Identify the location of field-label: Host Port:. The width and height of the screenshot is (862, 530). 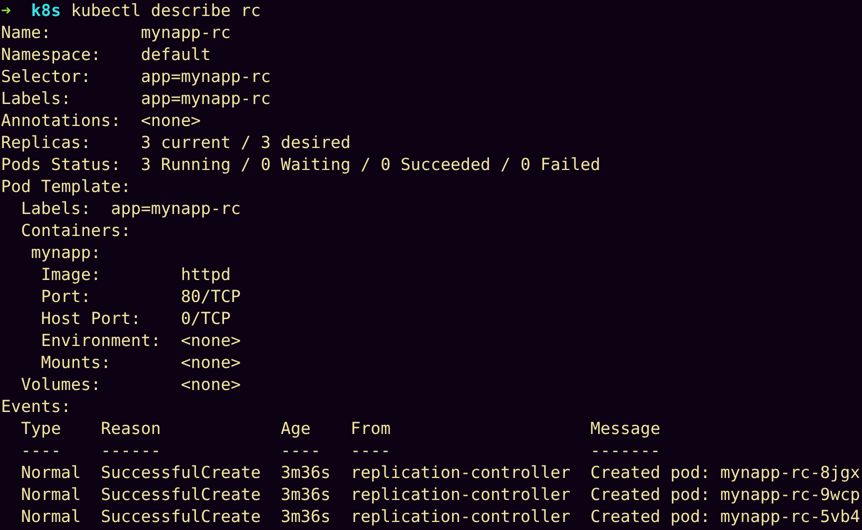
(90, 318).